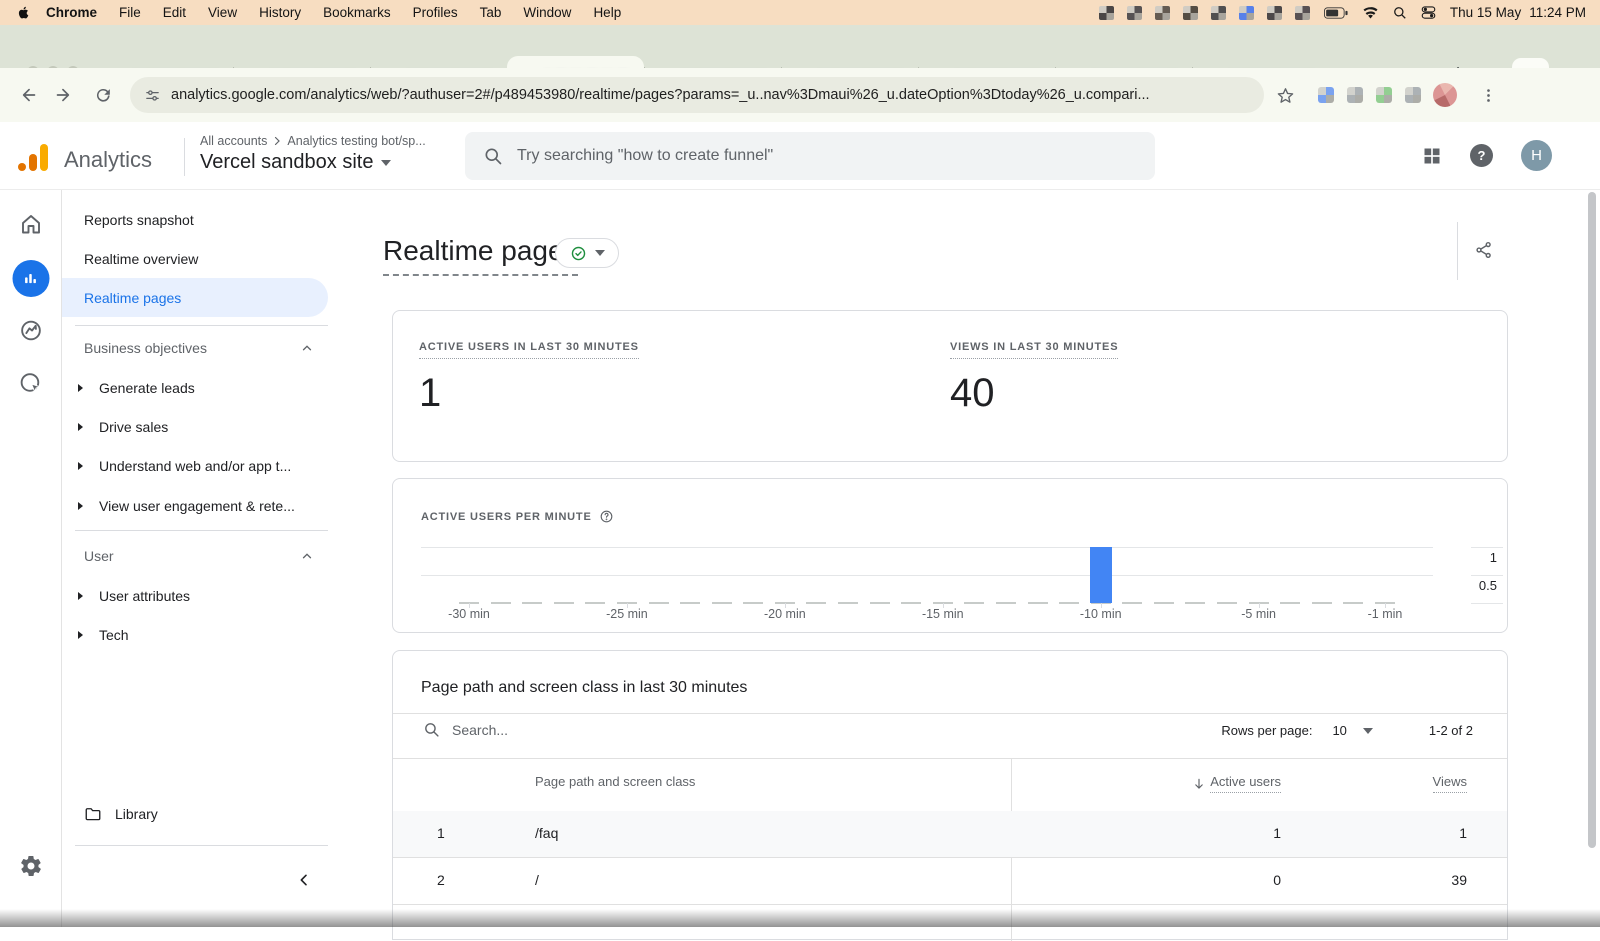 Image resolution: width=1600 pixels, height=941 pixels. Describe the element at coordinates (30, 383) in the screenshot. I see `advertising-icon` at that location.